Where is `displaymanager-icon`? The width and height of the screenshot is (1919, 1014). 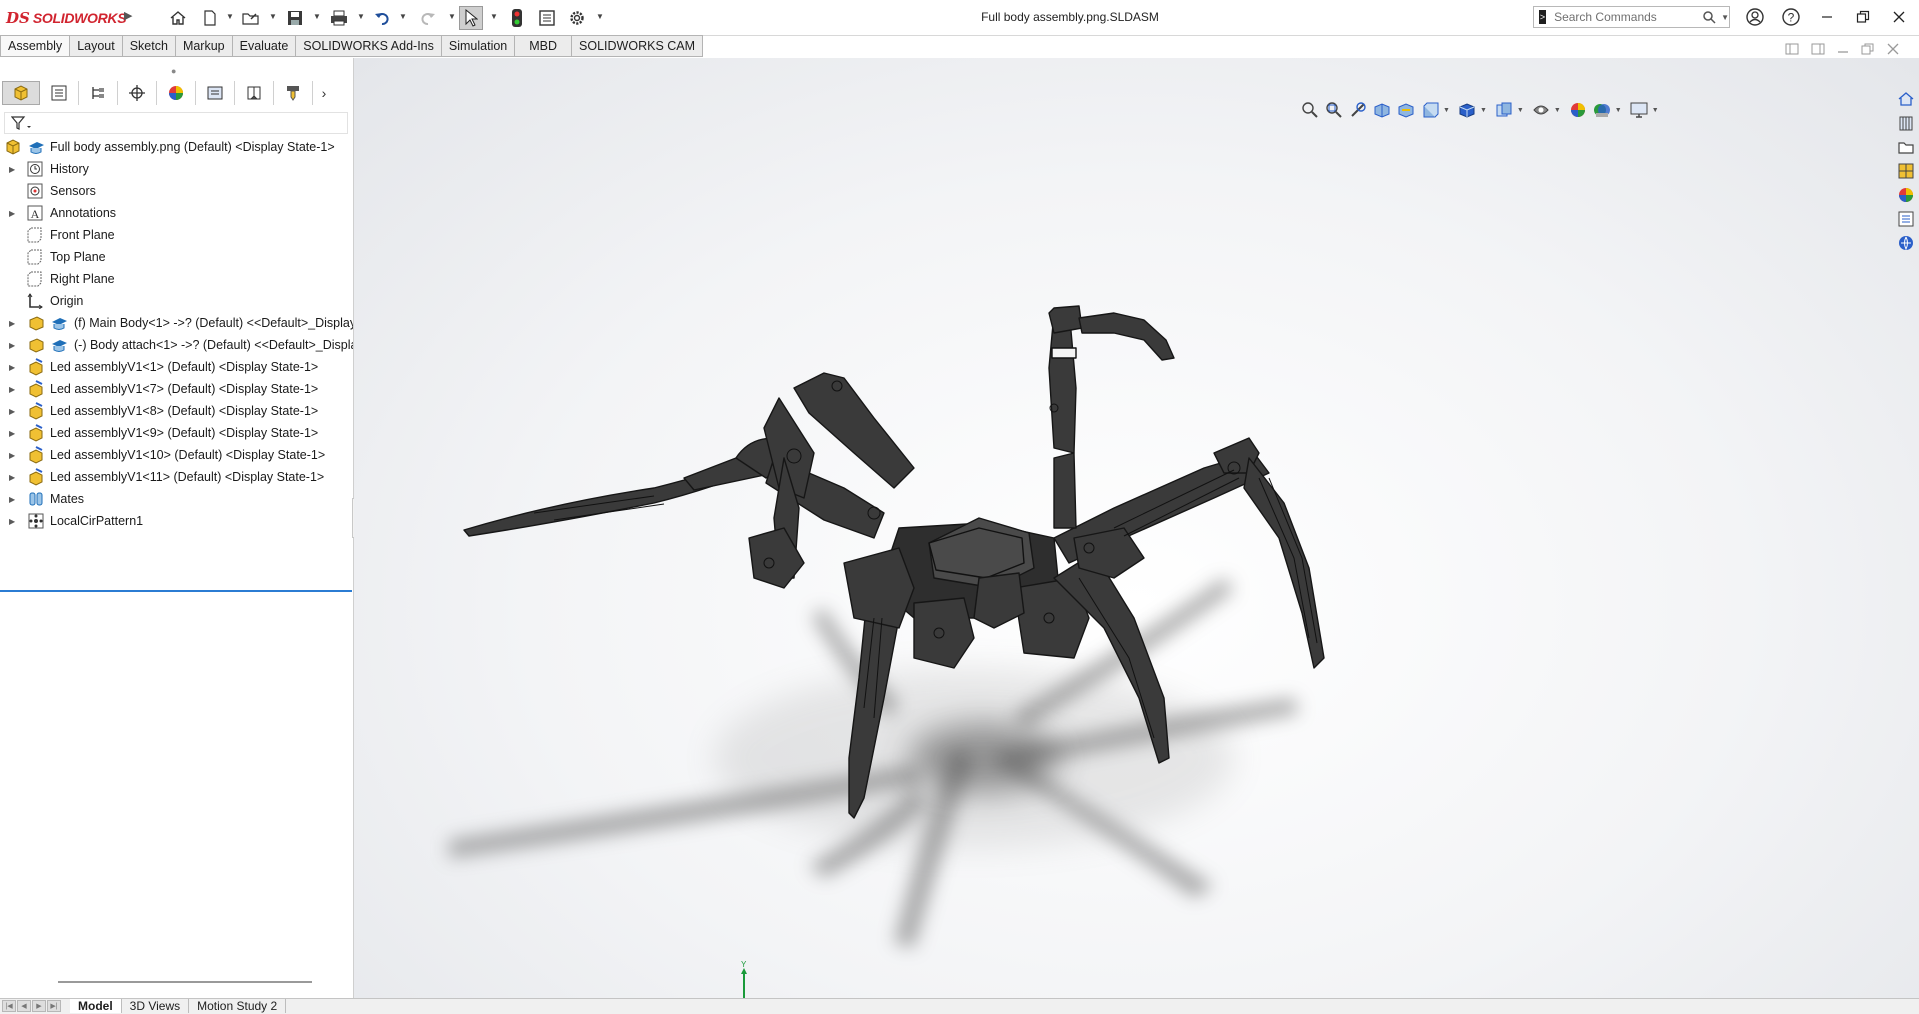
displaymanager-icon is located at coordinates (176, 93).